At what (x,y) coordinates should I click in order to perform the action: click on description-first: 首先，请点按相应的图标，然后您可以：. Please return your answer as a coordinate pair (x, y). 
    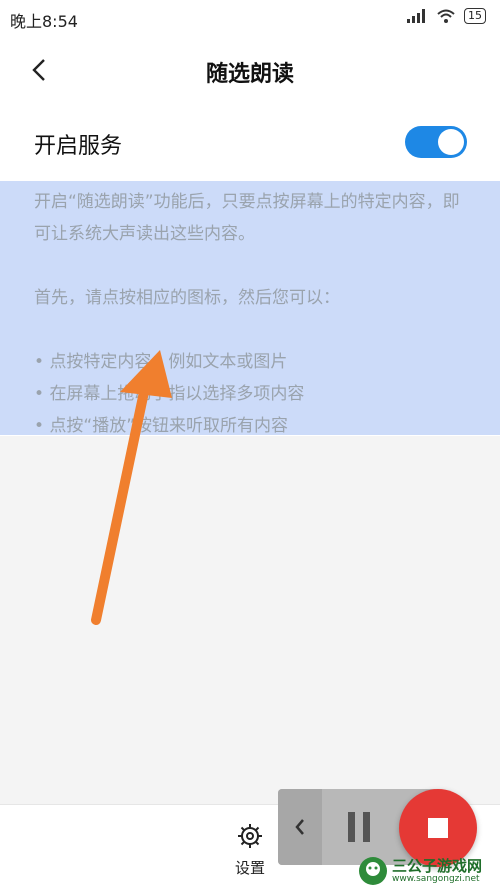
    Looking at the image, I should click on (187, 298).